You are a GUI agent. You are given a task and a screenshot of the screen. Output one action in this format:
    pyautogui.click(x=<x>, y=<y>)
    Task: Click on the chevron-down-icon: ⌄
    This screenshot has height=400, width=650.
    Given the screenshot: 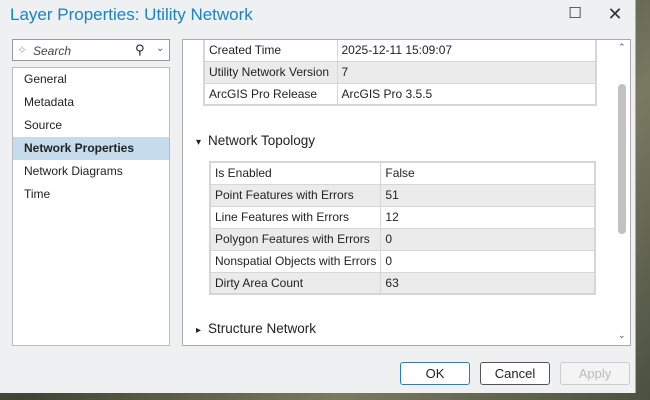 What is the action you would take?
    pyautogui.click(x=160, y=48)
    